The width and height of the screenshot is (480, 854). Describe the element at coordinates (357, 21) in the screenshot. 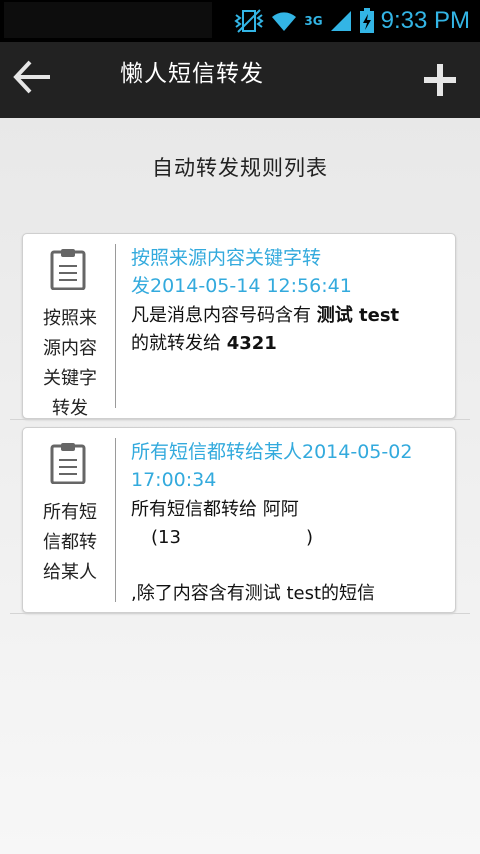

I see `status-icons: 3G 9:33 PM` at that location.